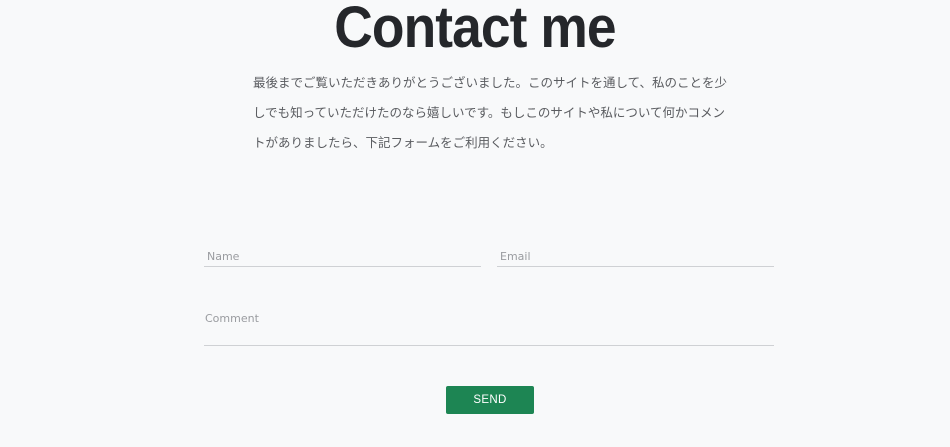 This screenshot has height=447, width=950. Describe the element at coordinates (475, 30) in the screenshot. I see `page-title: Contact me` at that location.